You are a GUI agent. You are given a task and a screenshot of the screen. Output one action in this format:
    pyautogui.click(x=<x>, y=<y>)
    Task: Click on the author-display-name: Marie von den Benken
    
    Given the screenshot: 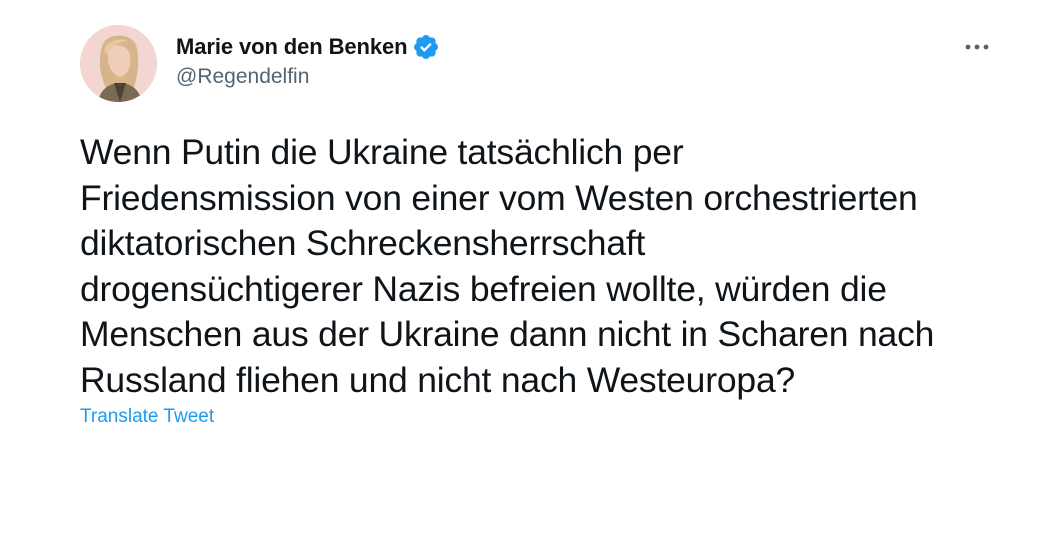 What is the action you would take?
    pyautogui.click(x=292, y=47)
    